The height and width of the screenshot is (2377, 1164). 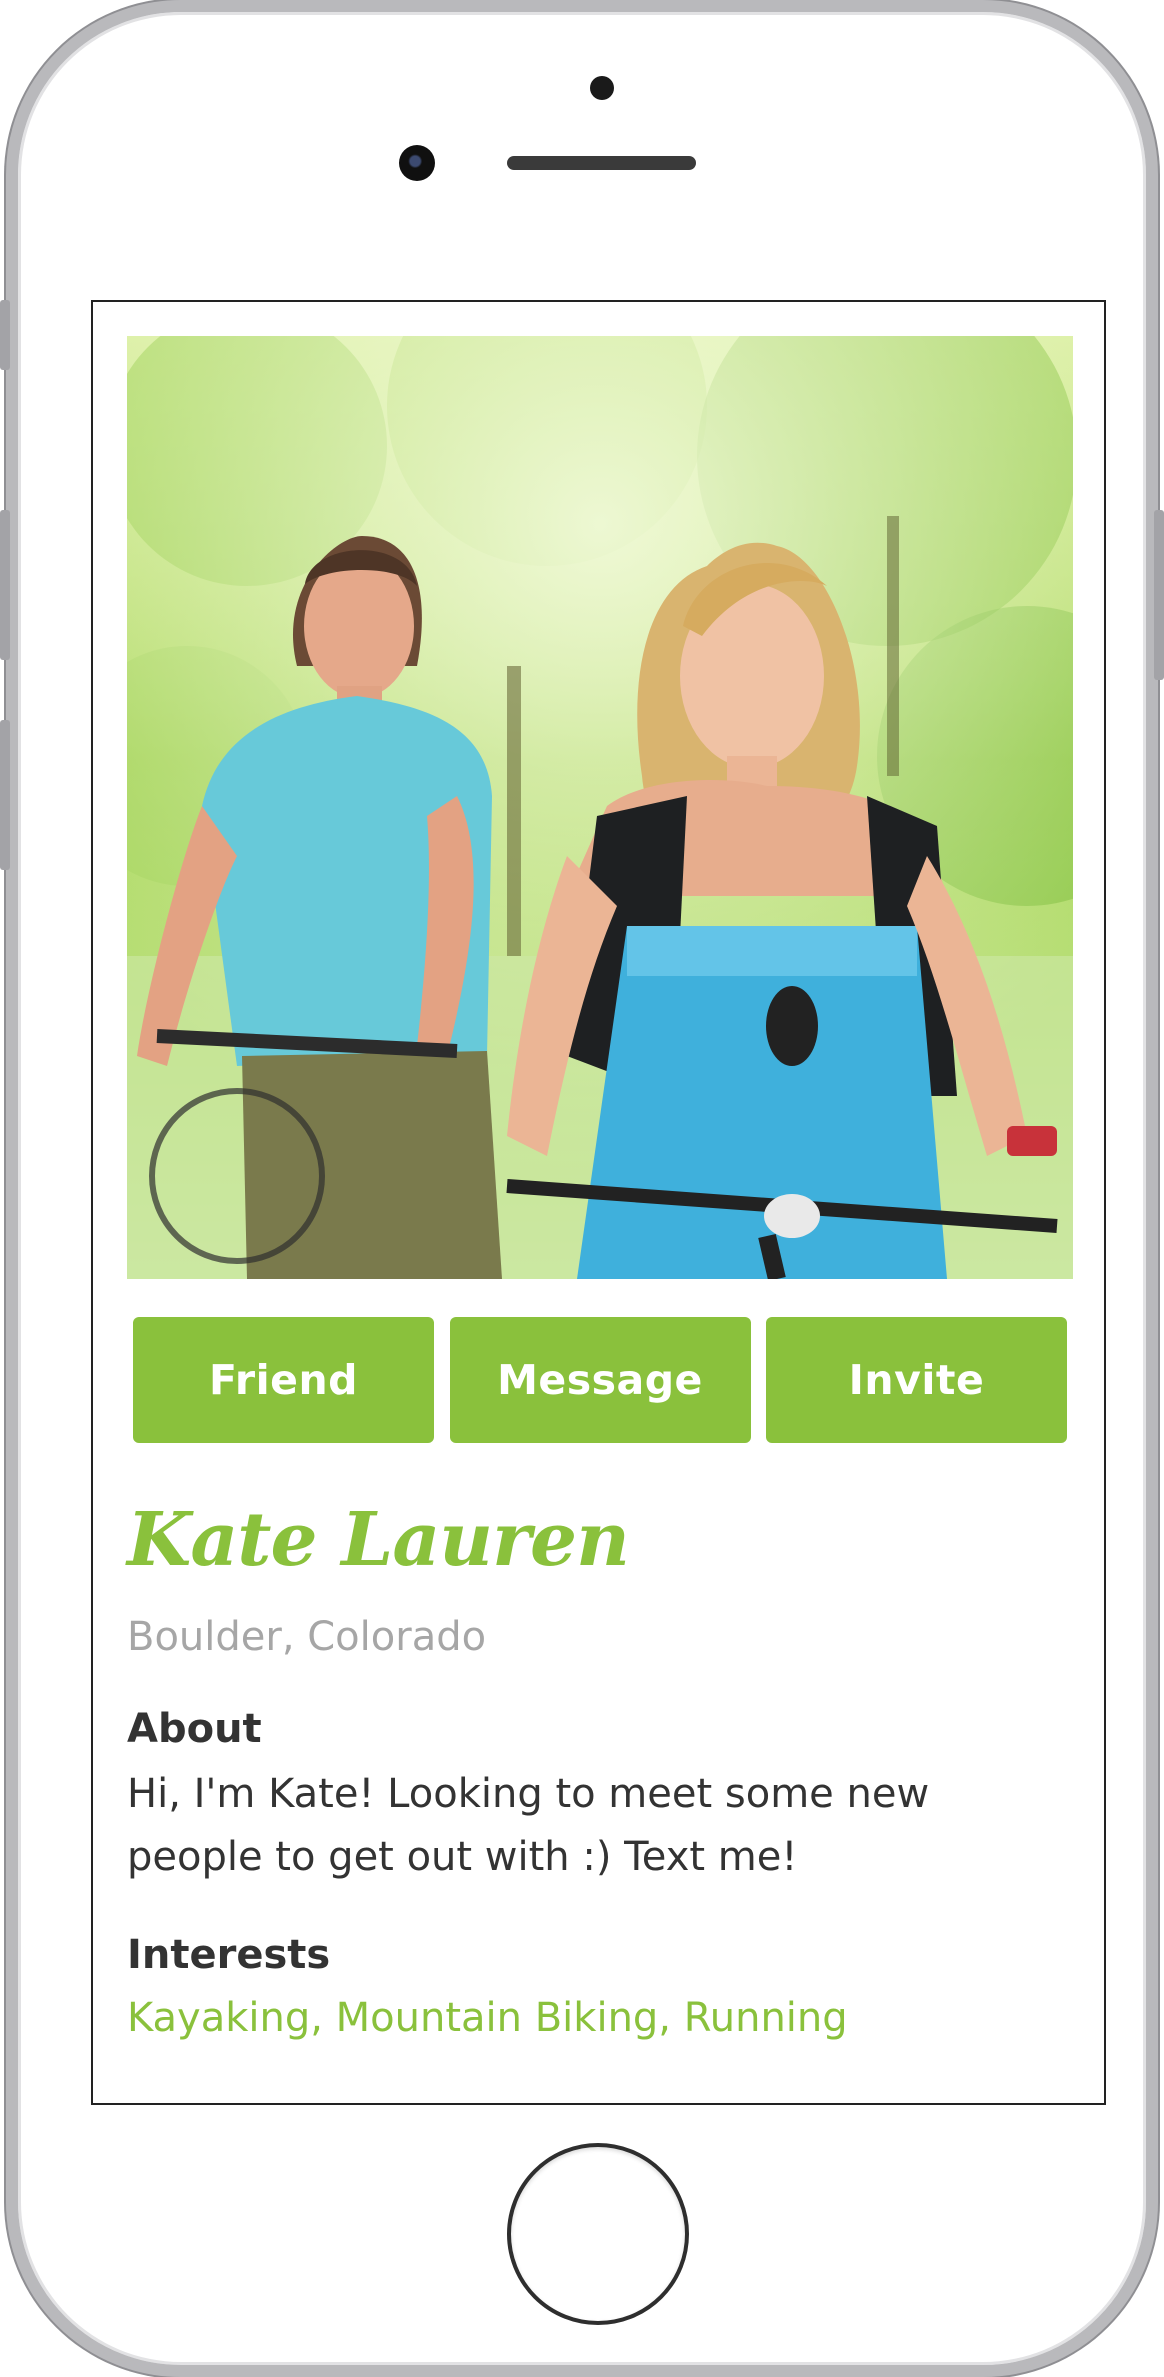 What do you see at coordinates (194, 1729) in the screenshot?
I see `about-heading: About` at bounding box center [194, 1729].